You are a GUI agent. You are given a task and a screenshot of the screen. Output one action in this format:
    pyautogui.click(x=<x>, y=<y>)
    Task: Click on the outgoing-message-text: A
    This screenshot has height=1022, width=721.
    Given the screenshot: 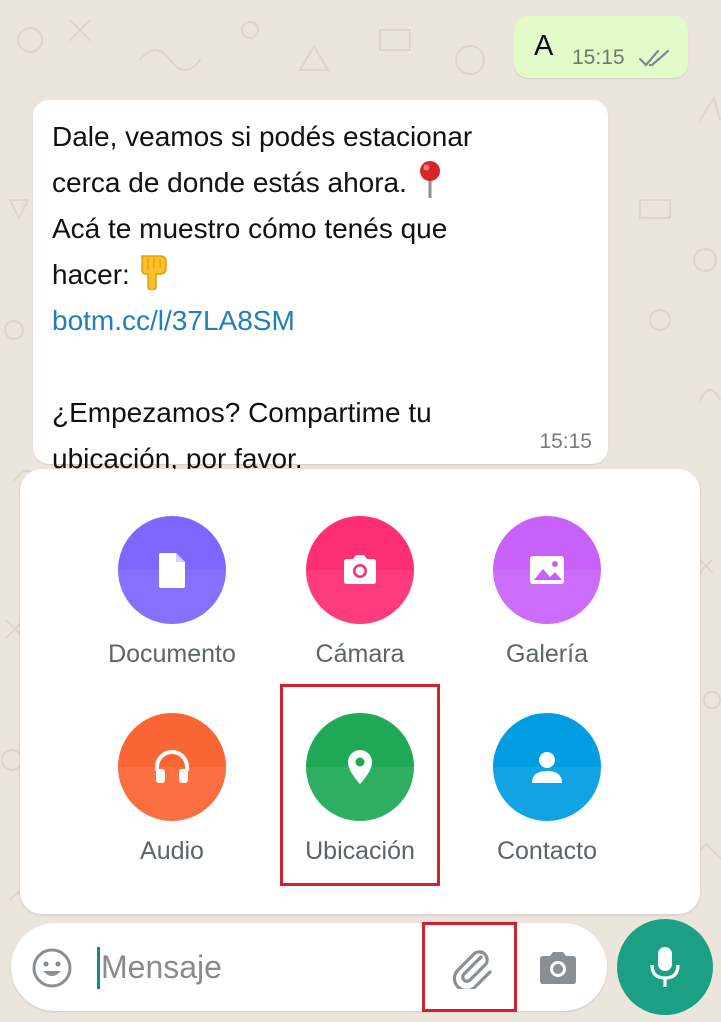 What is the action you would take?
    pyautogui.click(x=544, y=46)
    